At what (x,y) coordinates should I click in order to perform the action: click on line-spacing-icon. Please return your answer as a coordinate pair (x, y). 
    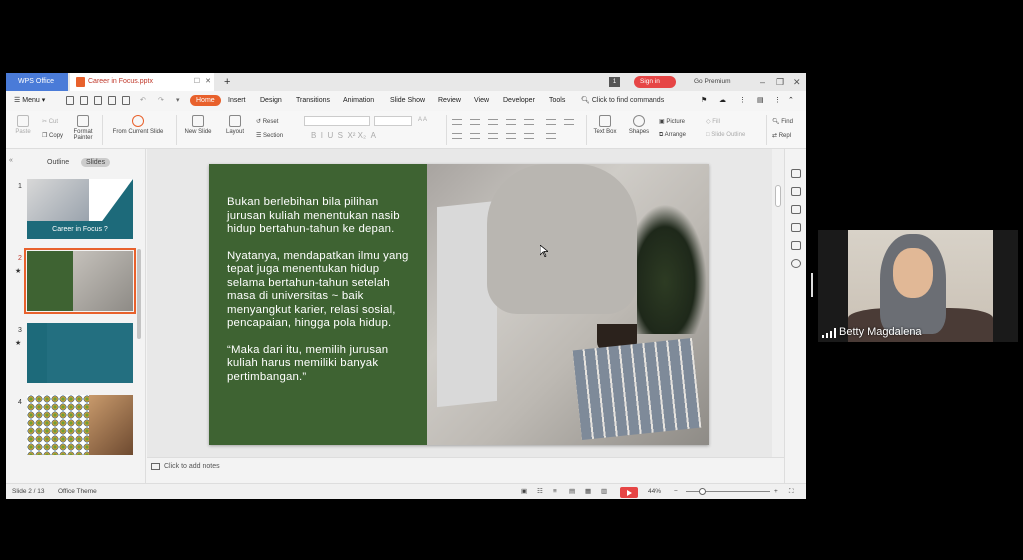
    Looking at the image, I should click on (529, 122).